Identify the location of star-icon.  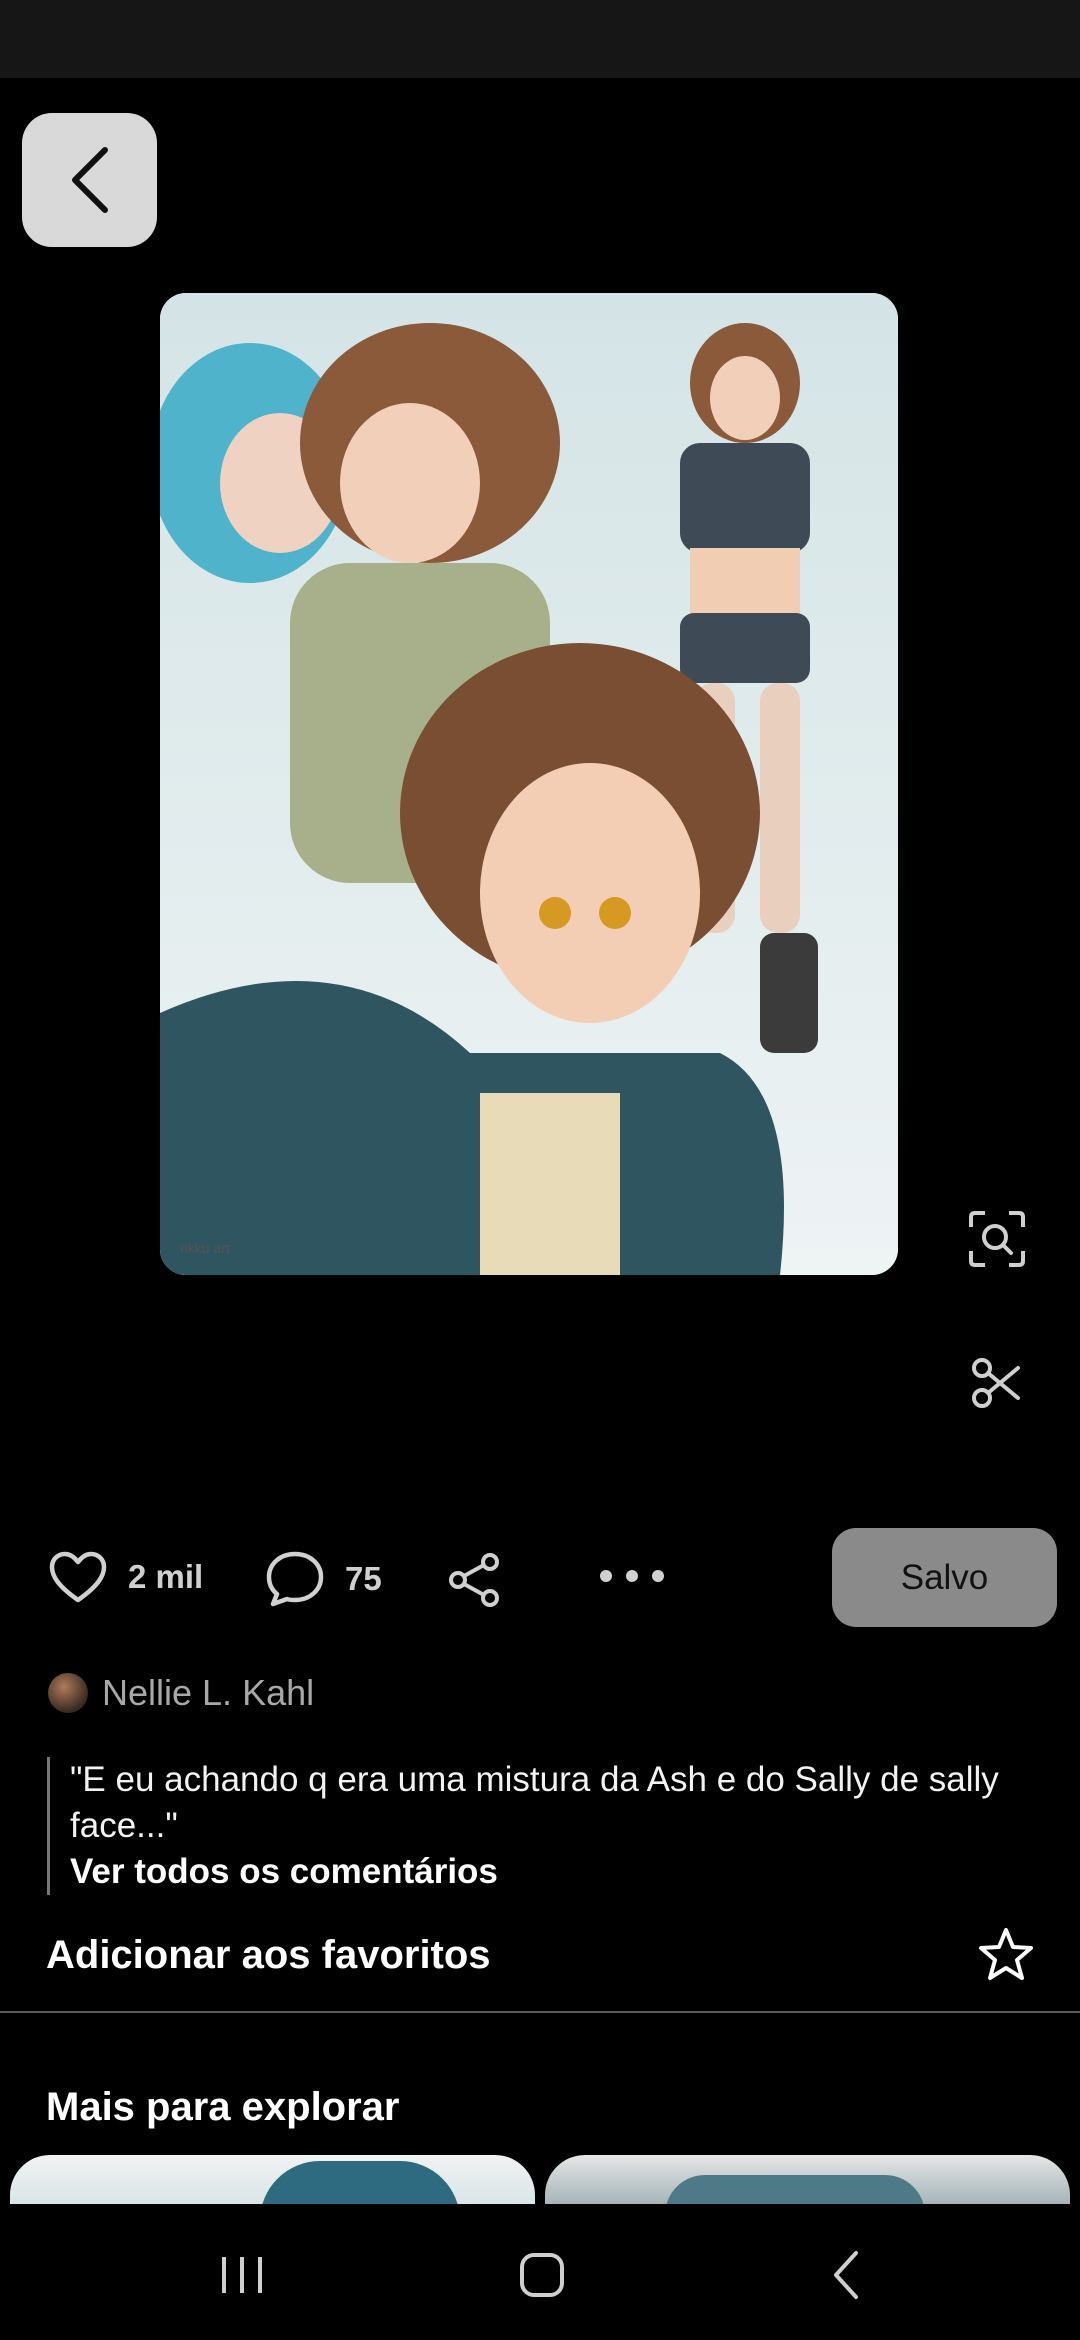
(1006, 1955).